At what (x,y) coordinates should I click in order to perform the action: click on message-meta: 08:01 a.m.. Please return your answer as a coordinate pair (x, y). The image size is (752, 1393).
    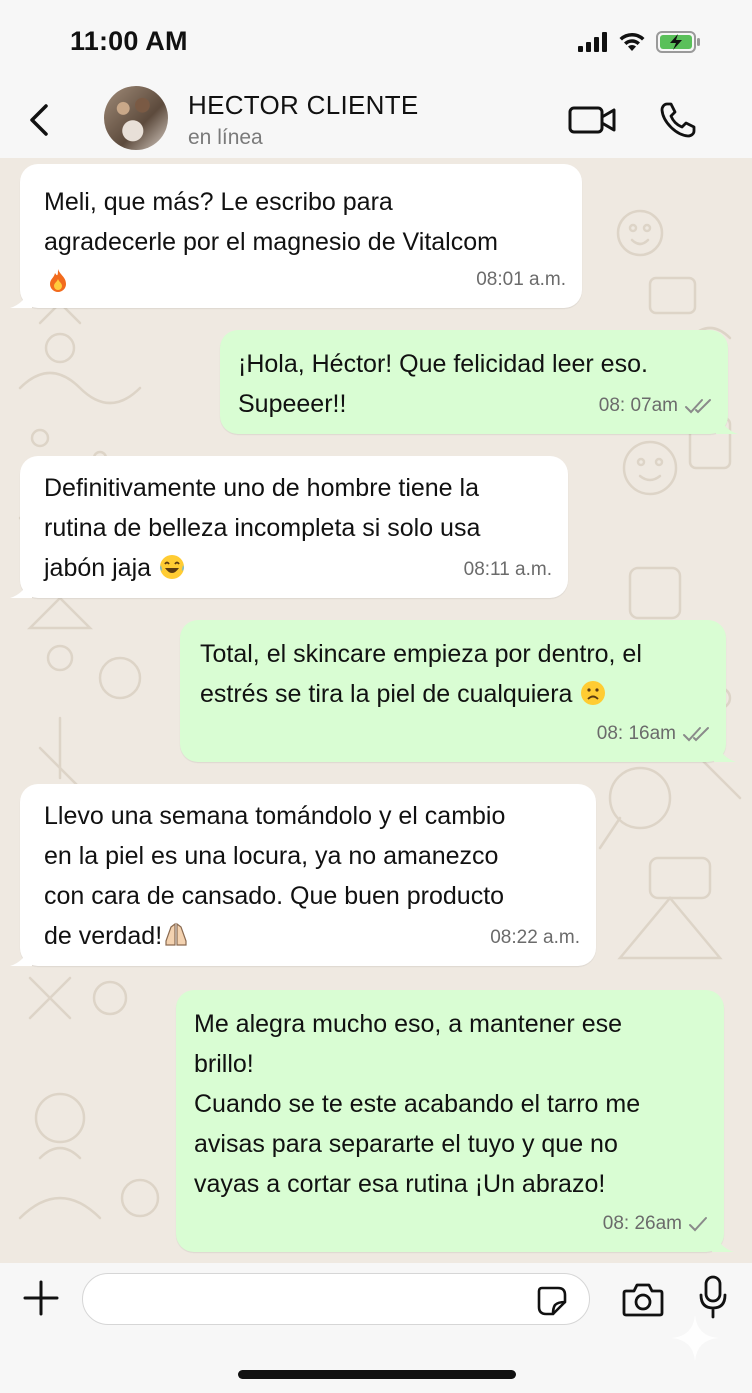
    Looking at the image, I should click on (521, 280).